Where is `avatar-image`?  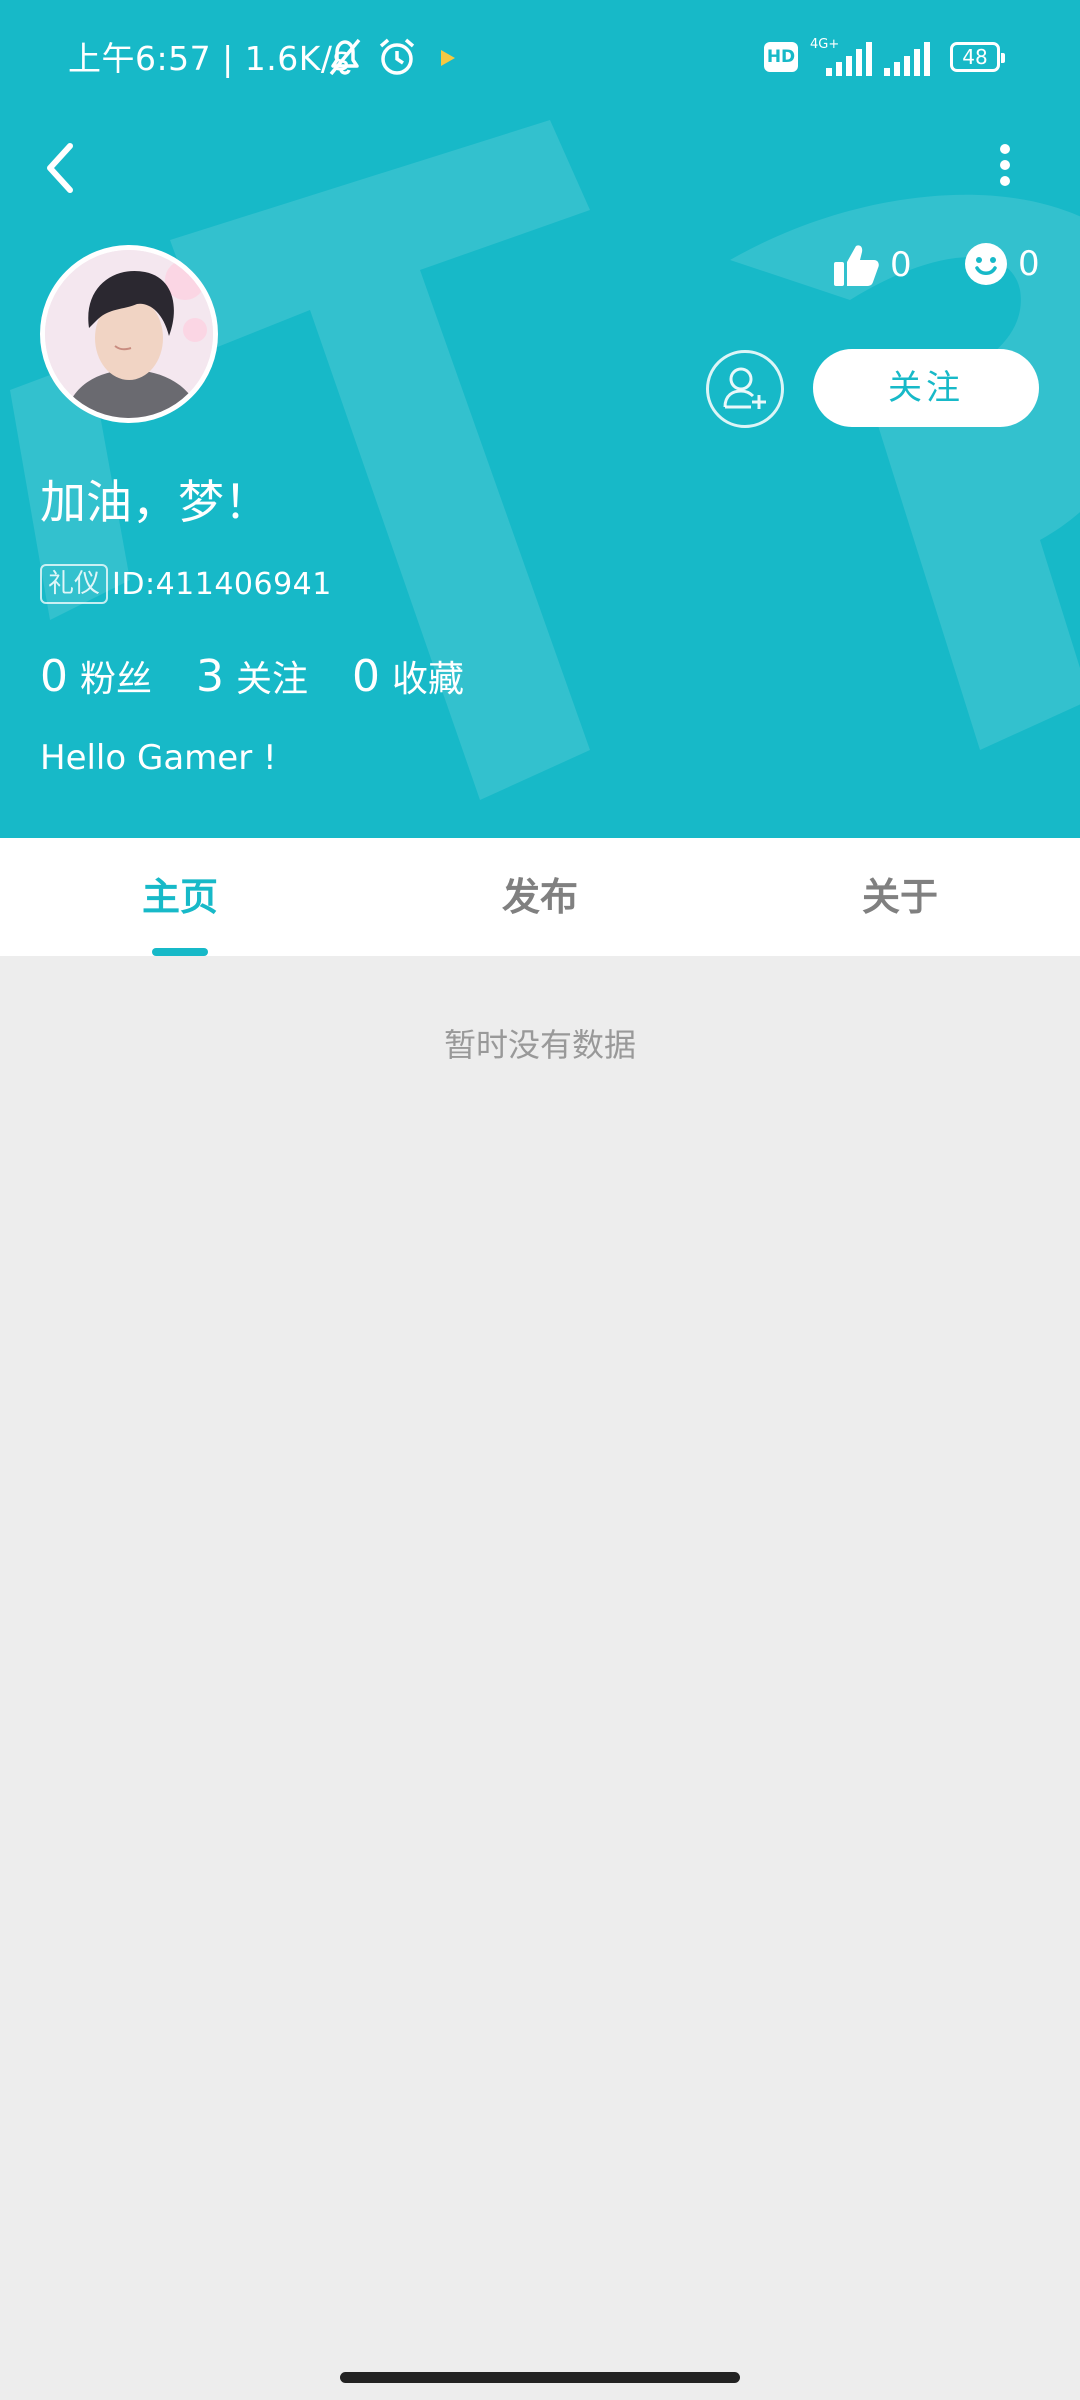 avatar-image is located at coordinates (129, 334).